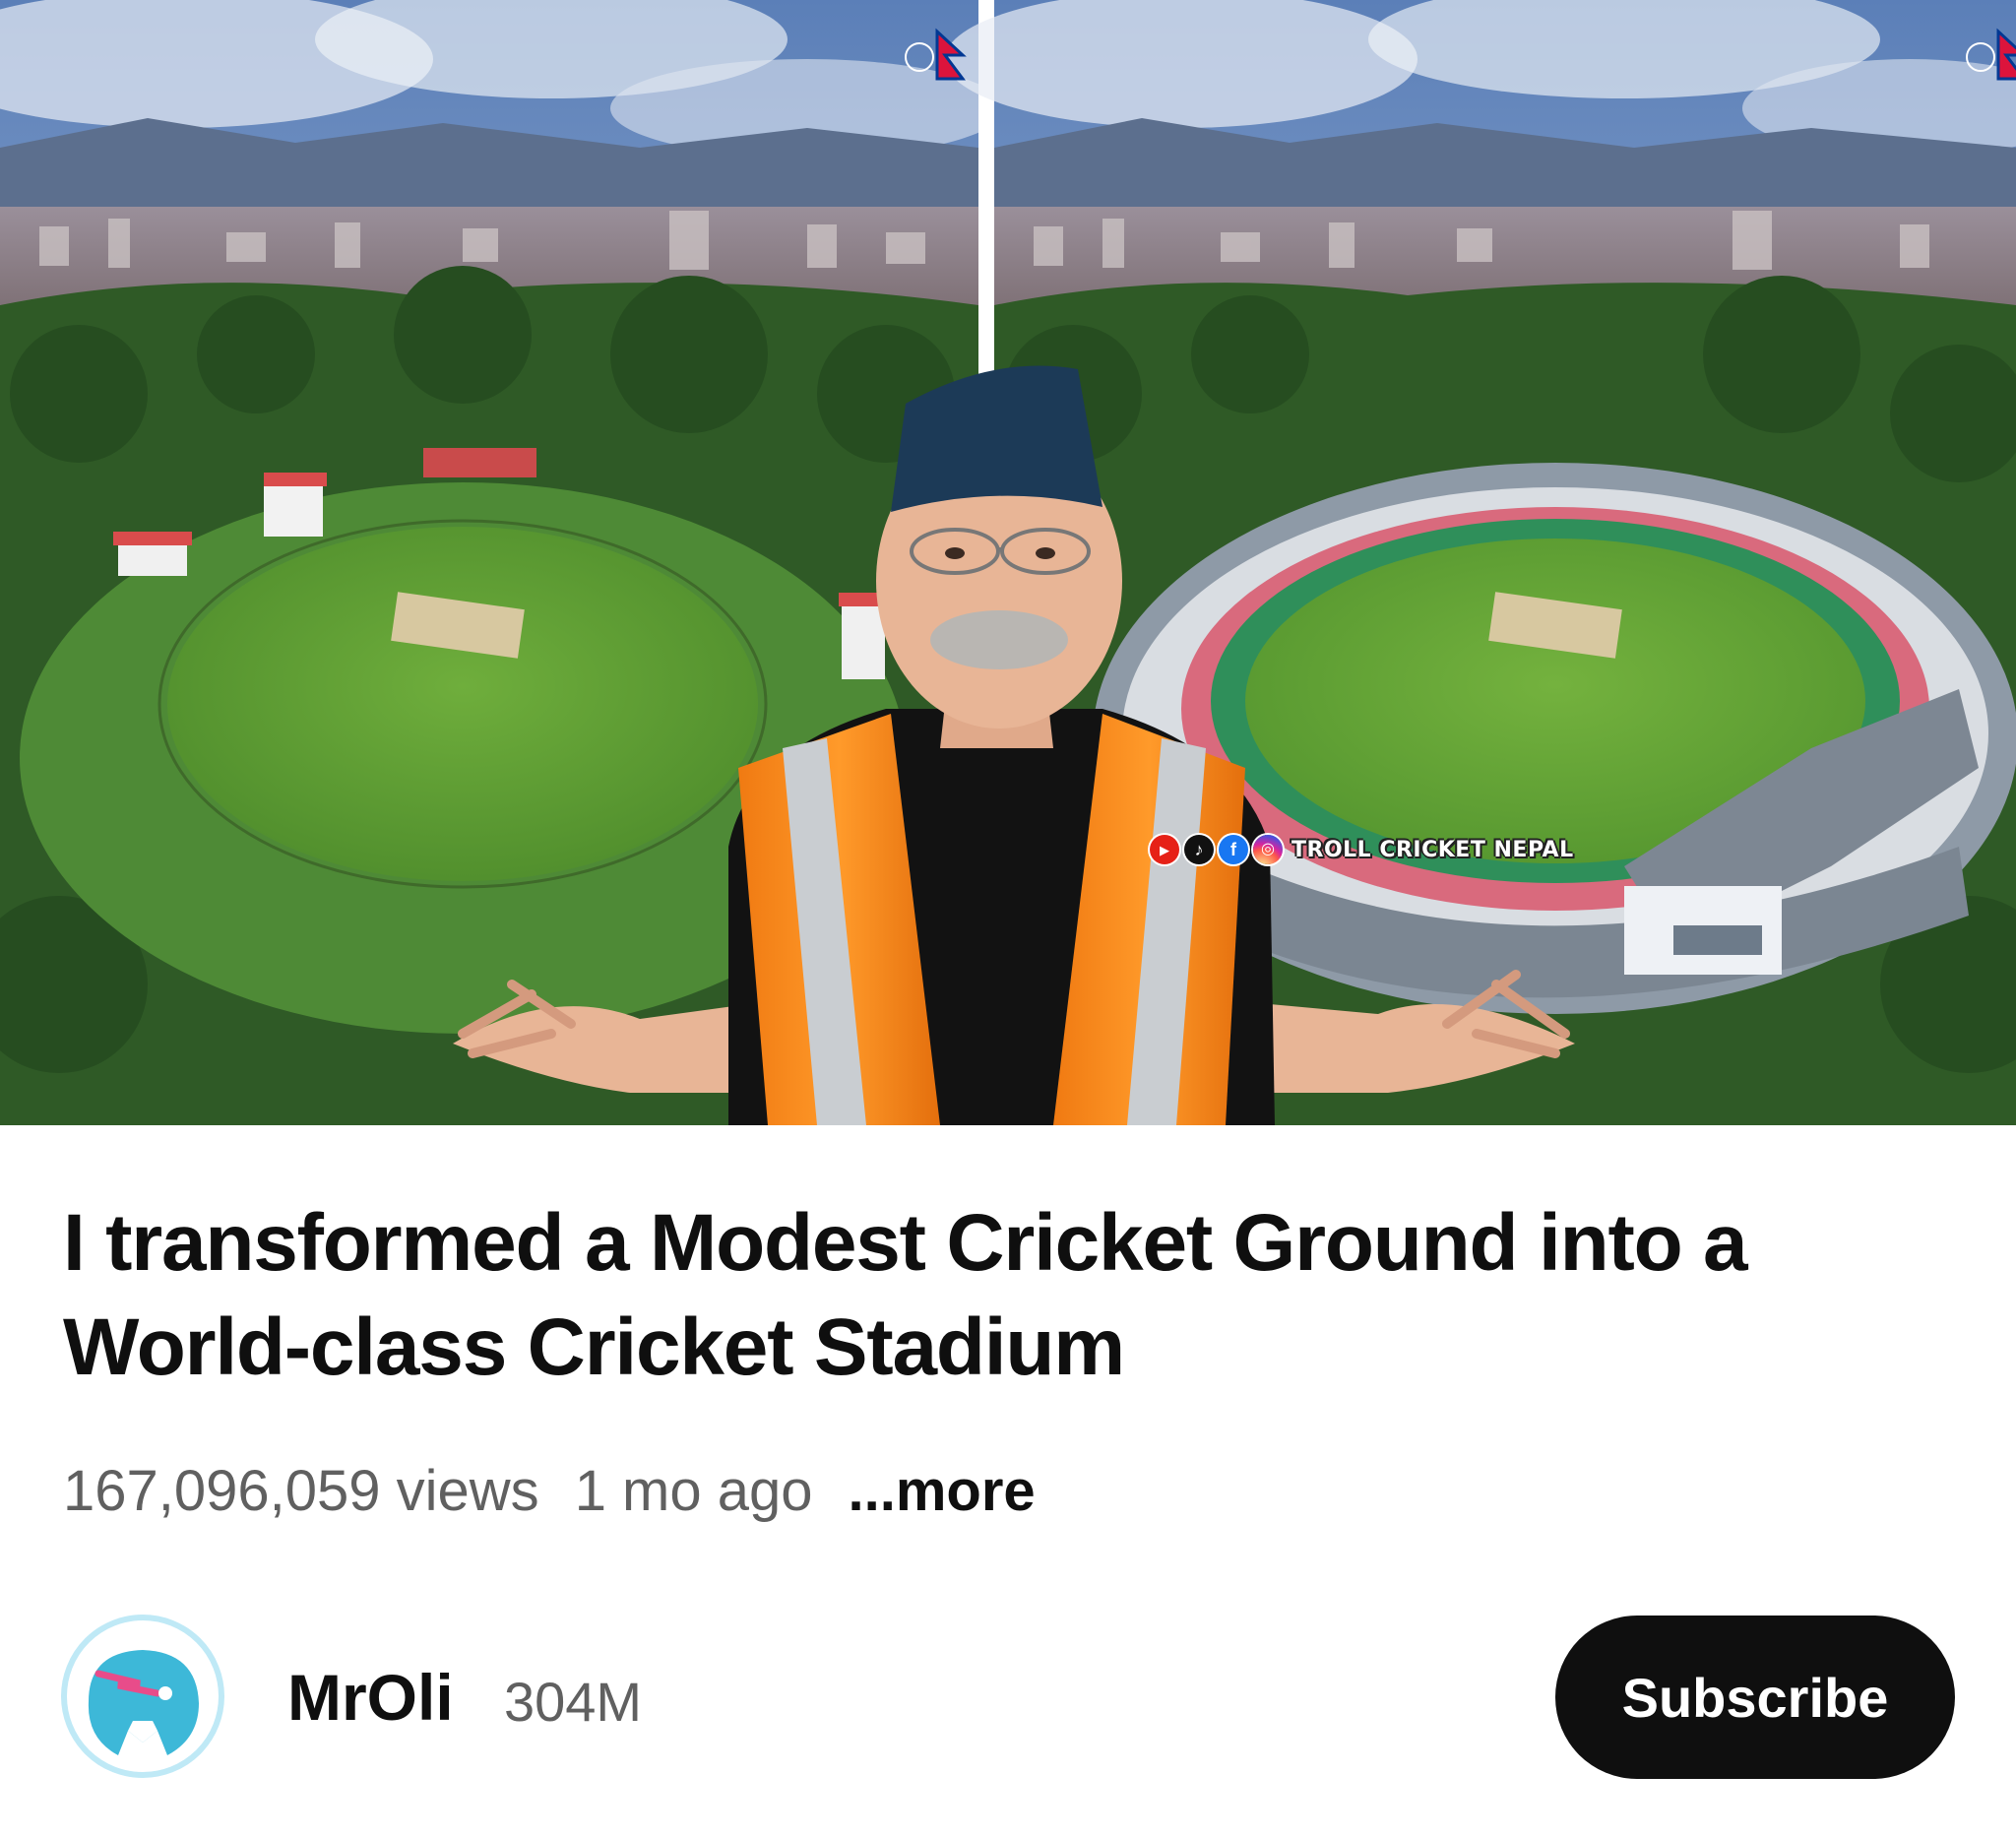 This screenshot has height=1838, width=2016. What do you see at coordinates (1164, 850) in the screenshot?
I see `youtube-icon: ▶` at bounding box center [1164, 850].